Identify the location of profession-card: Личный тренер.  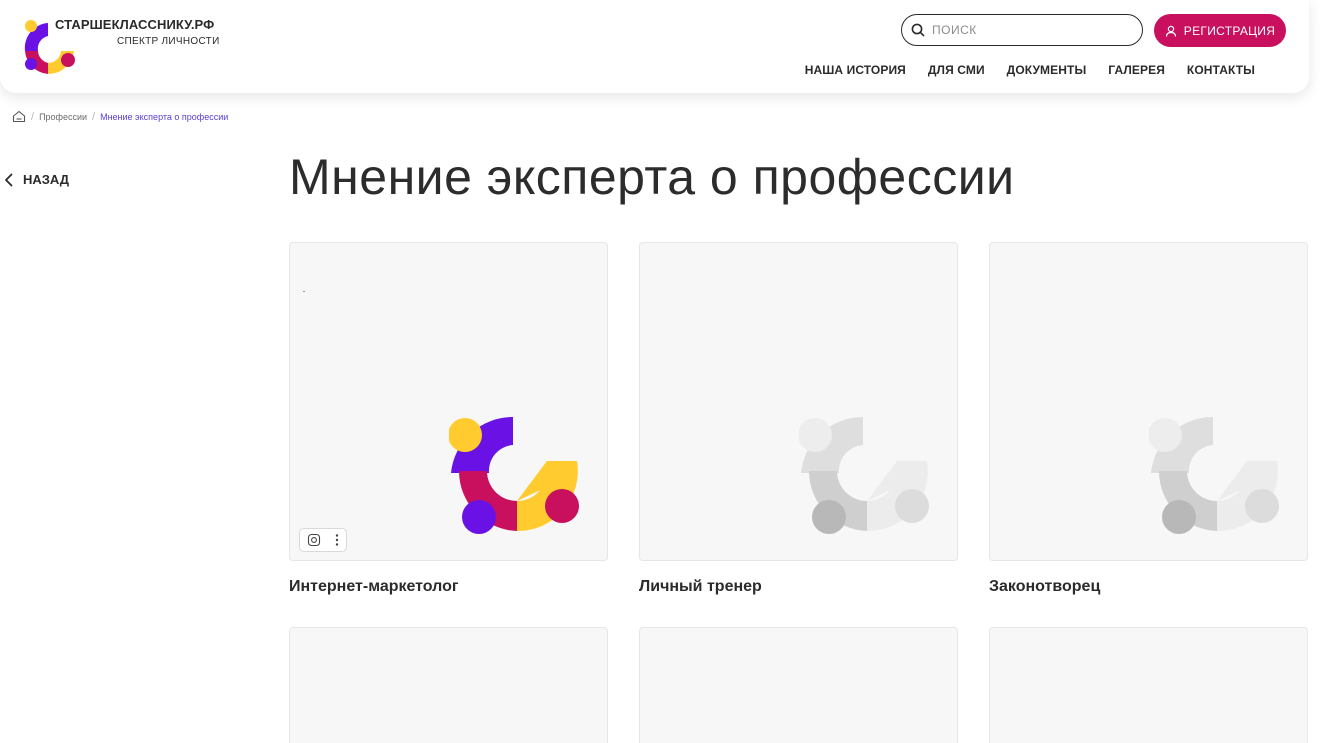
(798, 419).